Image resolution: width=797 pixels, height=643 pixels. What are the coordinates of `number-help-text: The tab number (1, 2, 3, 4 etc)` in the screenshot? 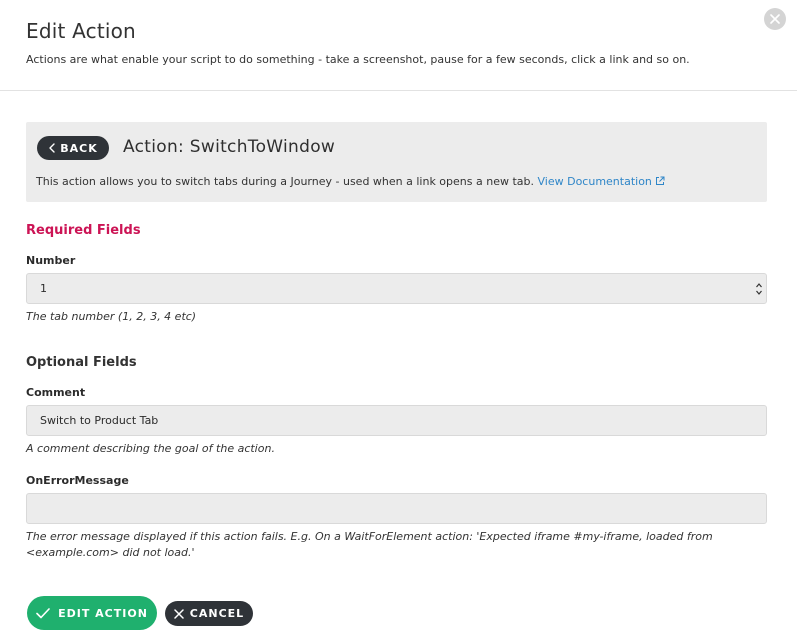 It's located at (111, 316).